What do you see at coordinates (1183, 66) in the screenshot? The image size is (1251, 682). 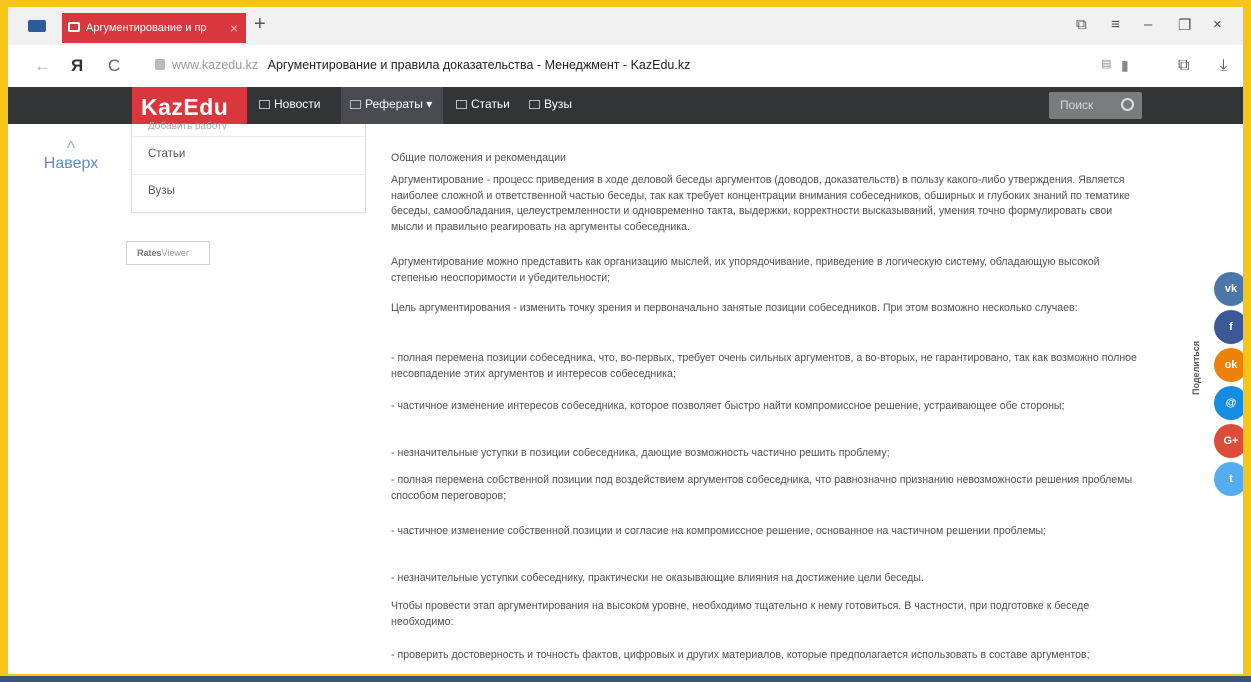 I see `protect-icon: ⧉` at bounding box center [1183, 66].